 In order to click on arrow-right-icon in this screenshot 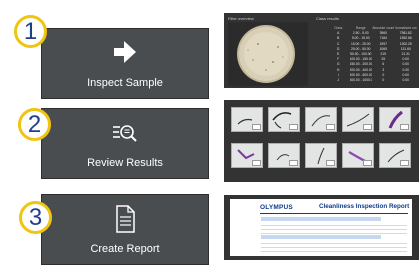, I will do `click(125, 52)`.